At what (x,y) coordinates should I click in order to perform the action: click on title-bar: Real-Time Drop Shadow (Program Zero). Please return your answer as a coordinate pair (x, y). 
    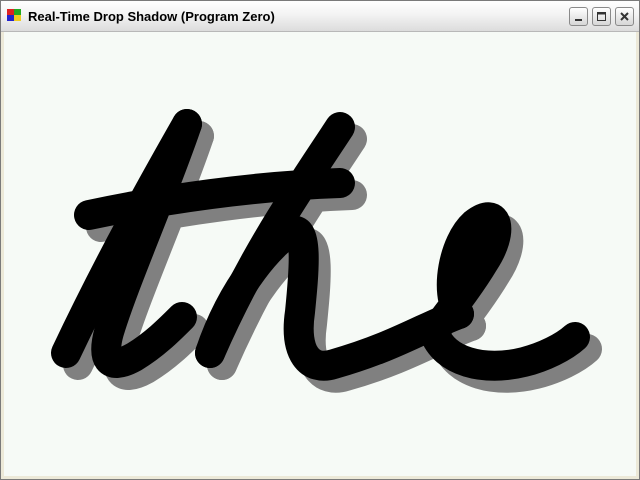
    Looking at the image, I should click on (320, 16).